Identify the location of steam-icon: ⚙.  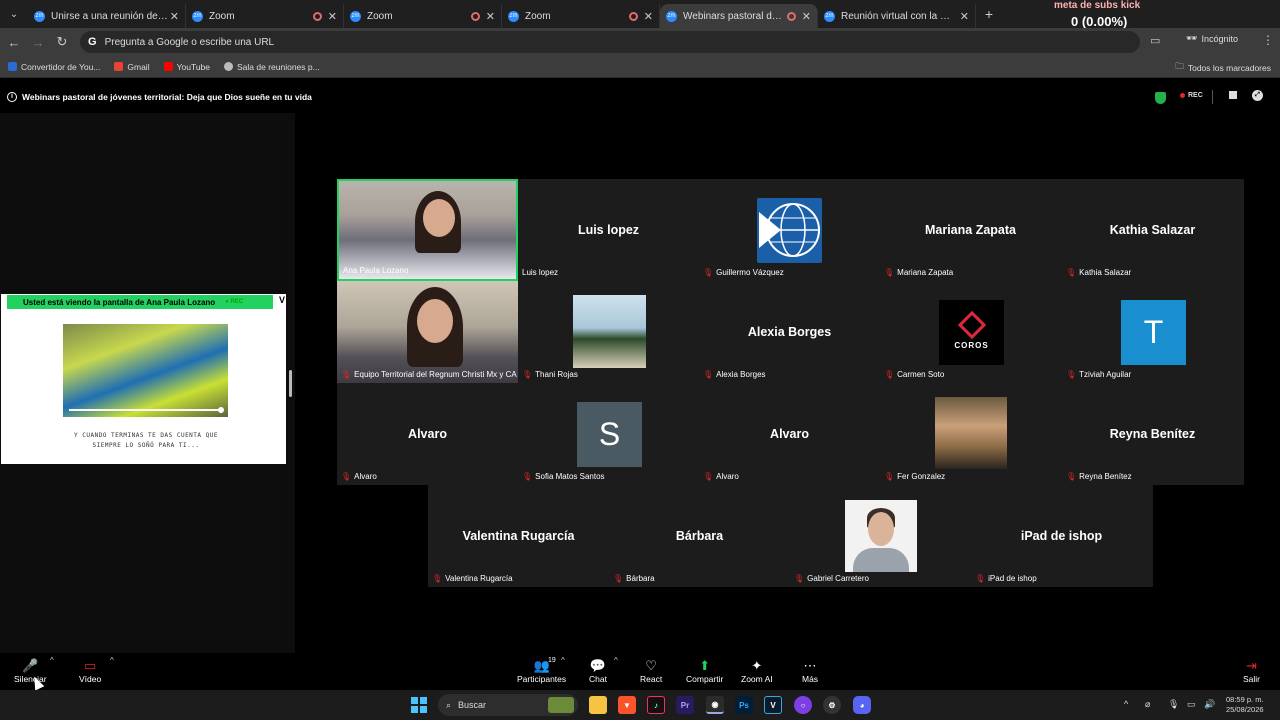
(832, 705).